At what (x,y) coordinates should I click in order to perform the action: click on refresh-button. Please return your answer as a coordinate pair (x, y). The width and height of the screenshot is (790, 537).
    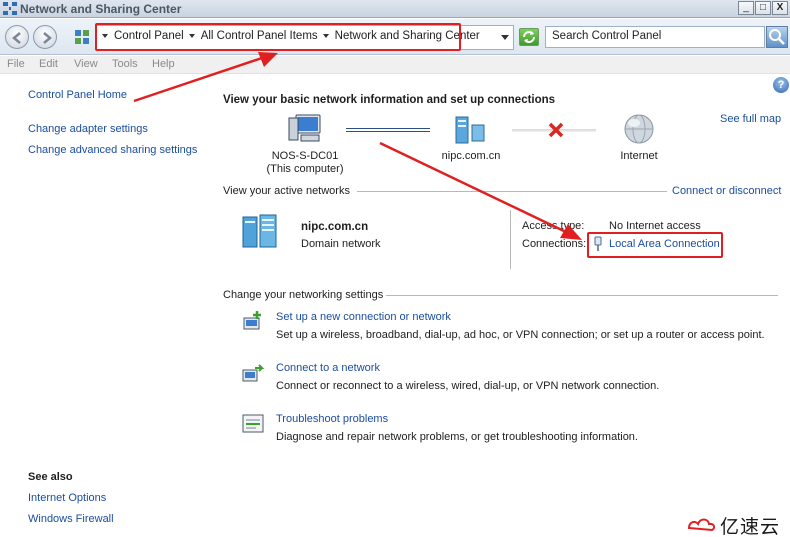
    Looking at the image, I should click on (529, 37).